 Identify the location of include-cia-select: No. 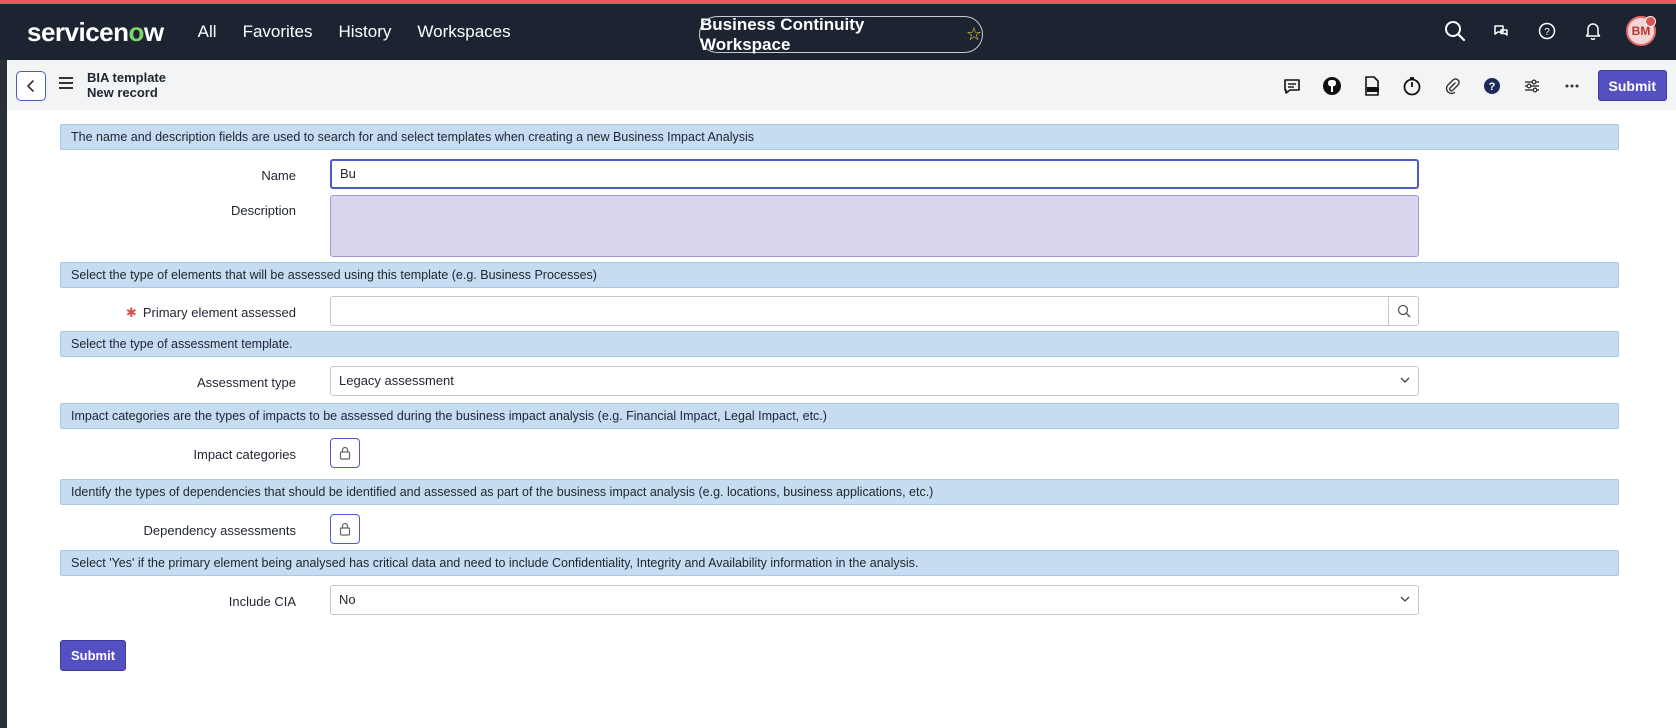
(874, 600).